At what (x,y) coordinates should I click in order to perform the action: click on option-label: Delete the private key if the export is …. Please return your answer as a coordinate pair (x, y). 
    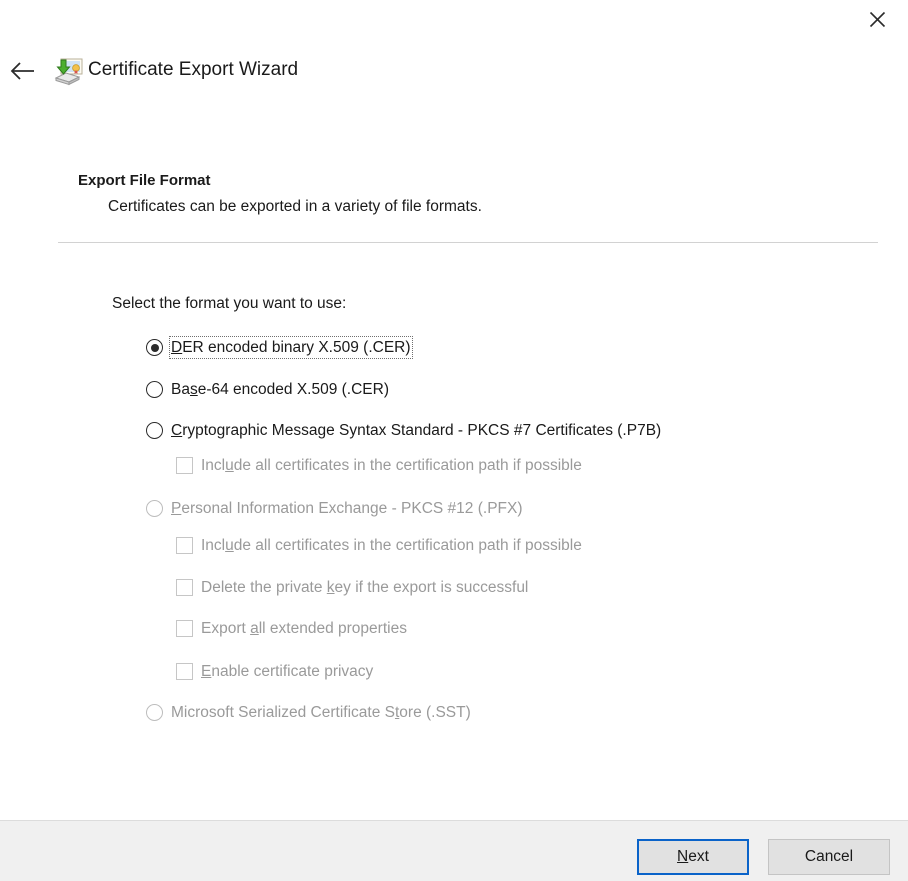
    Looking at the image, I should click on (365, 587).